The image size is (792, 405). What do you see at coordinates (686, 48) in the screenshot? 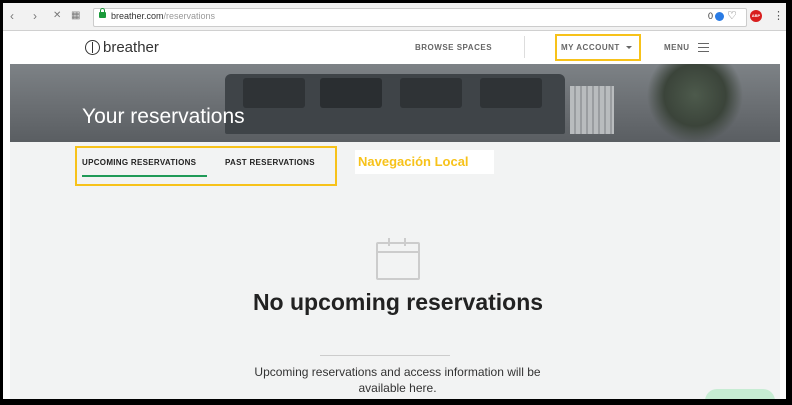
I see `menu-button: MENU` at bounding box center [686, 48].